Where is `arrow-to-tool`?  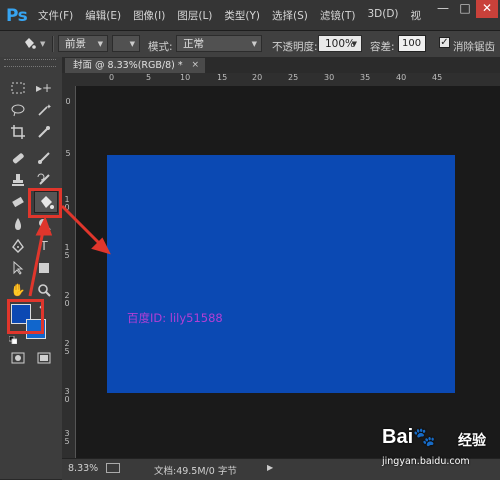 arrow-to-tool is located at coordinates (37, 261).